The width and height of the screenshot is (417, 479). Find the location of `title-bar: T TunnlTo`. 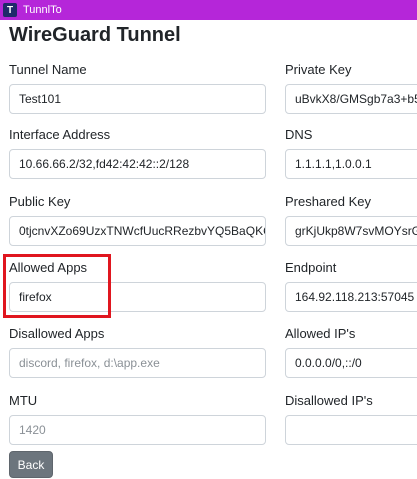

title-bar: T TunnlTo is located at coordinates (208, 10).